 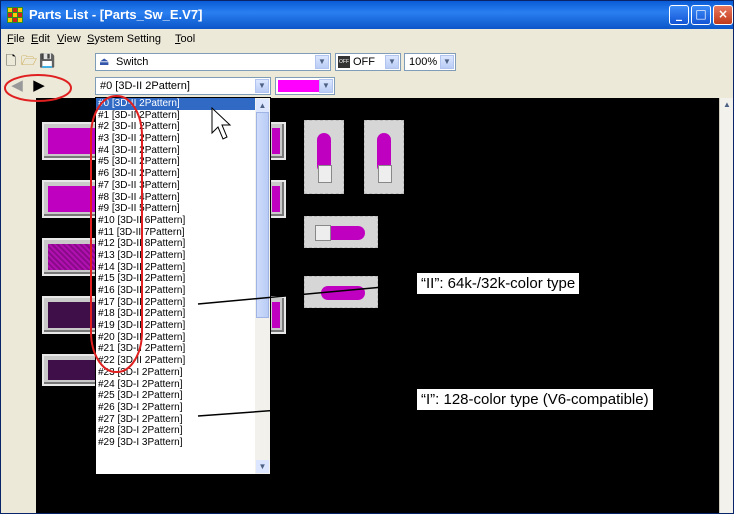 I want to click on window-title: Parts List - [Parts_Sw_E.V7], so click(x=116, y=14).